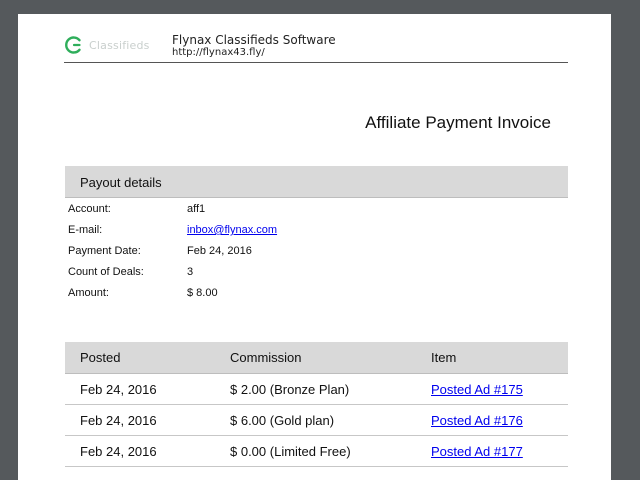 Image resolution: width=640 pixels, height=480 pixels. What do you see at coordinates (477, 420) in the screenshot?
I see `item-link: Posted Ad #176` at bounding box center [477, 420].